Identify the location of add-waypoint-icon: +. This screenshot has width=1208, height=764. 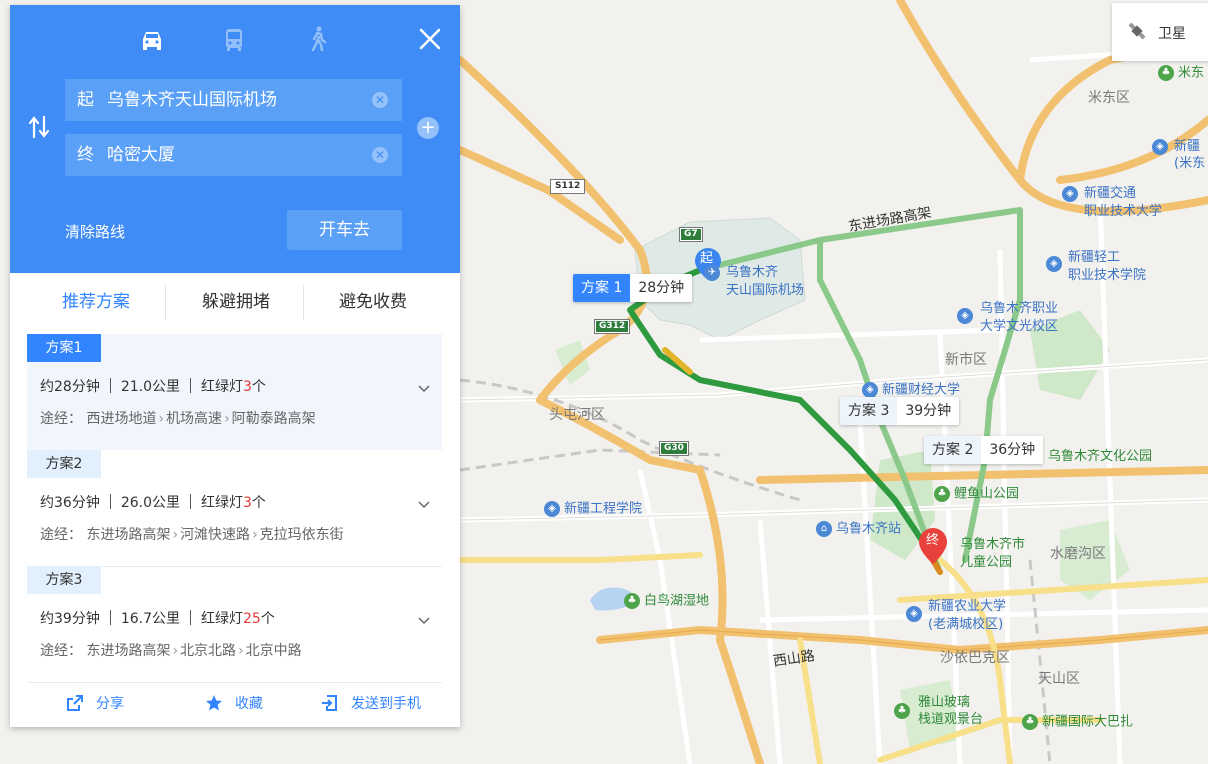
(428, 128).